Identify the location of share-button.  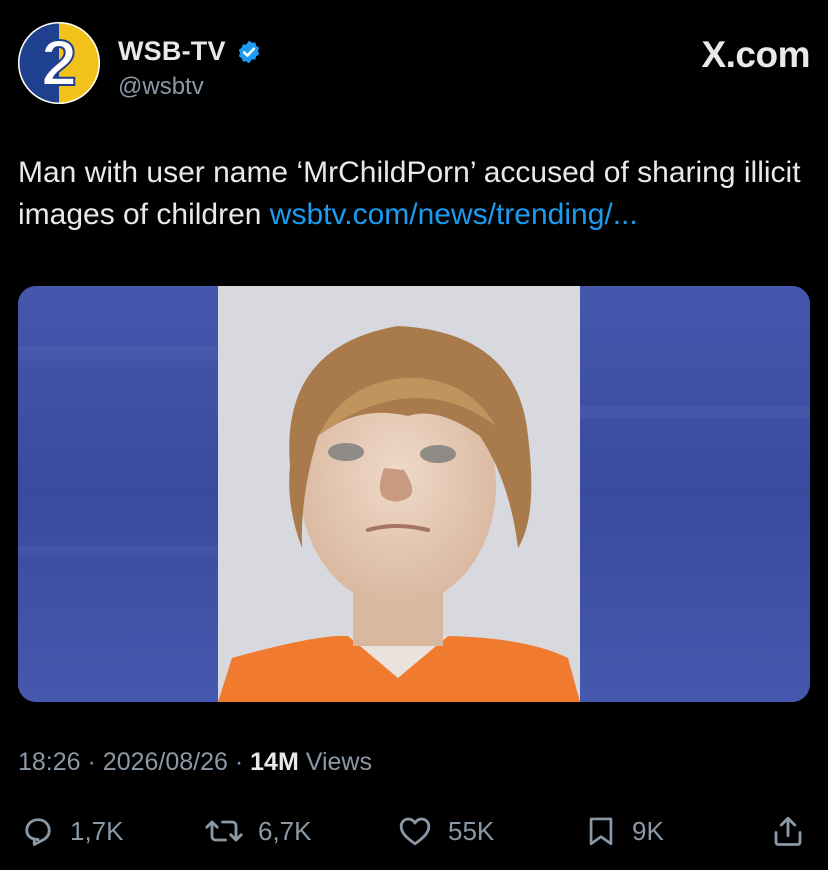
(795, 831).